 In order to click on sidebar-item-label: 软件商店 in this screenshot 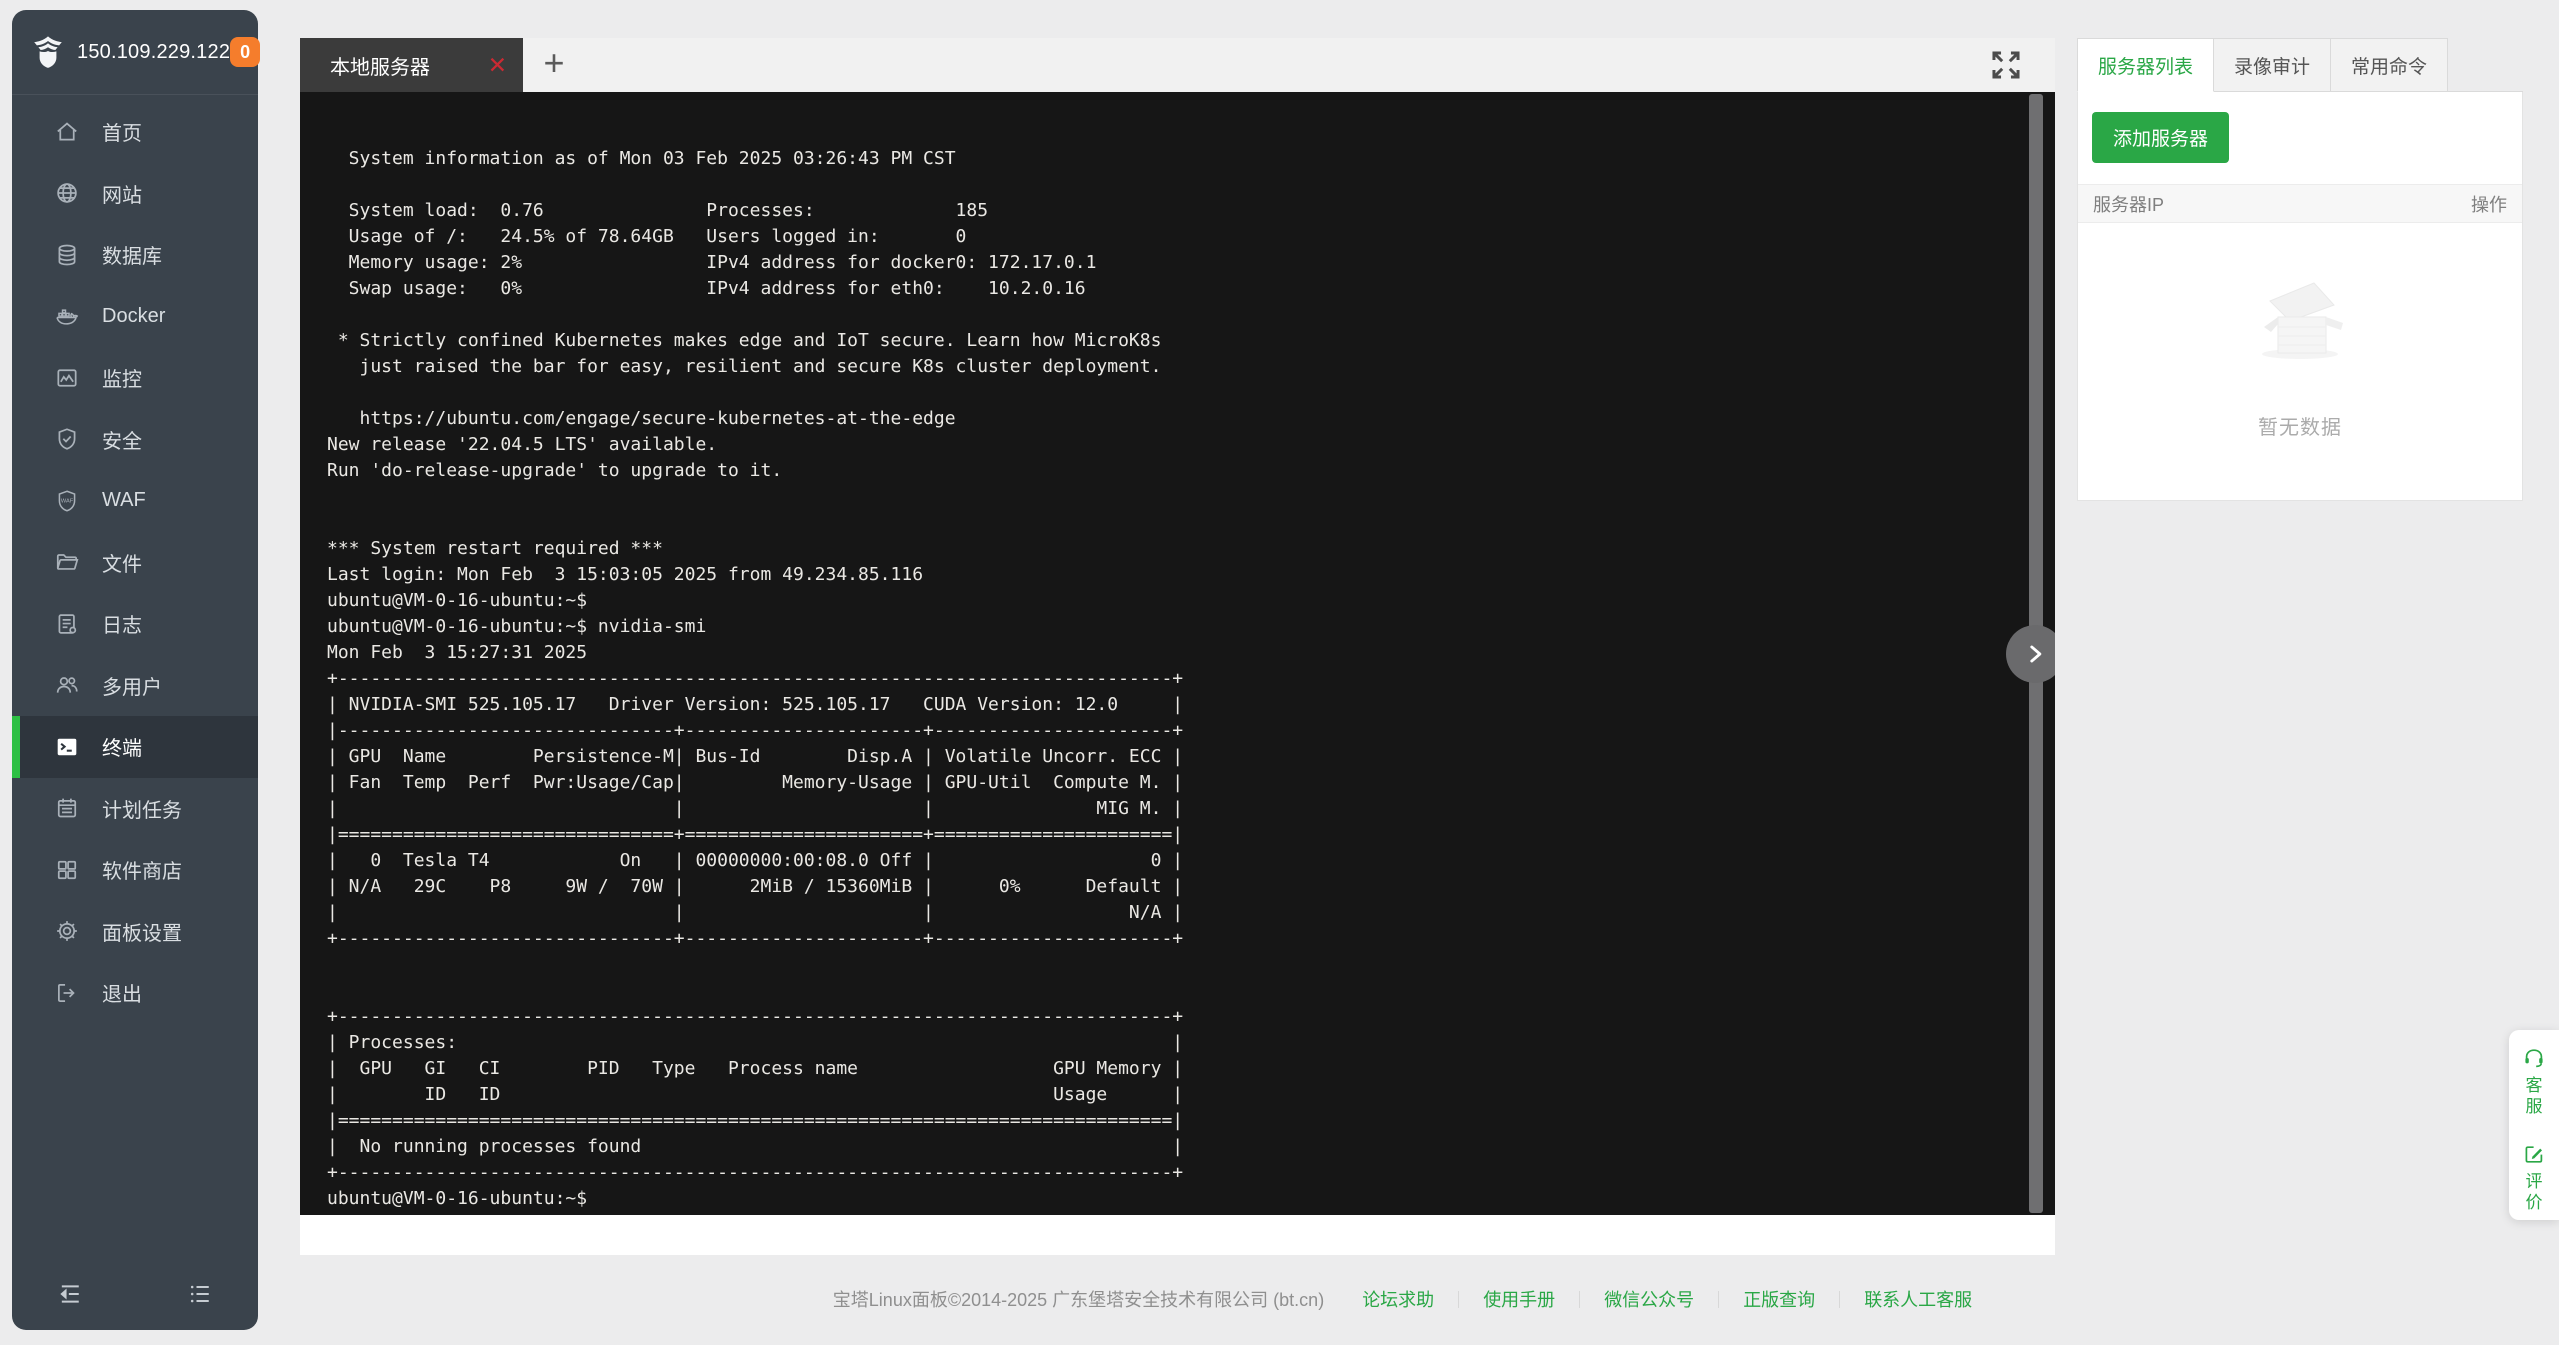, I will do `click(142, 872)`.